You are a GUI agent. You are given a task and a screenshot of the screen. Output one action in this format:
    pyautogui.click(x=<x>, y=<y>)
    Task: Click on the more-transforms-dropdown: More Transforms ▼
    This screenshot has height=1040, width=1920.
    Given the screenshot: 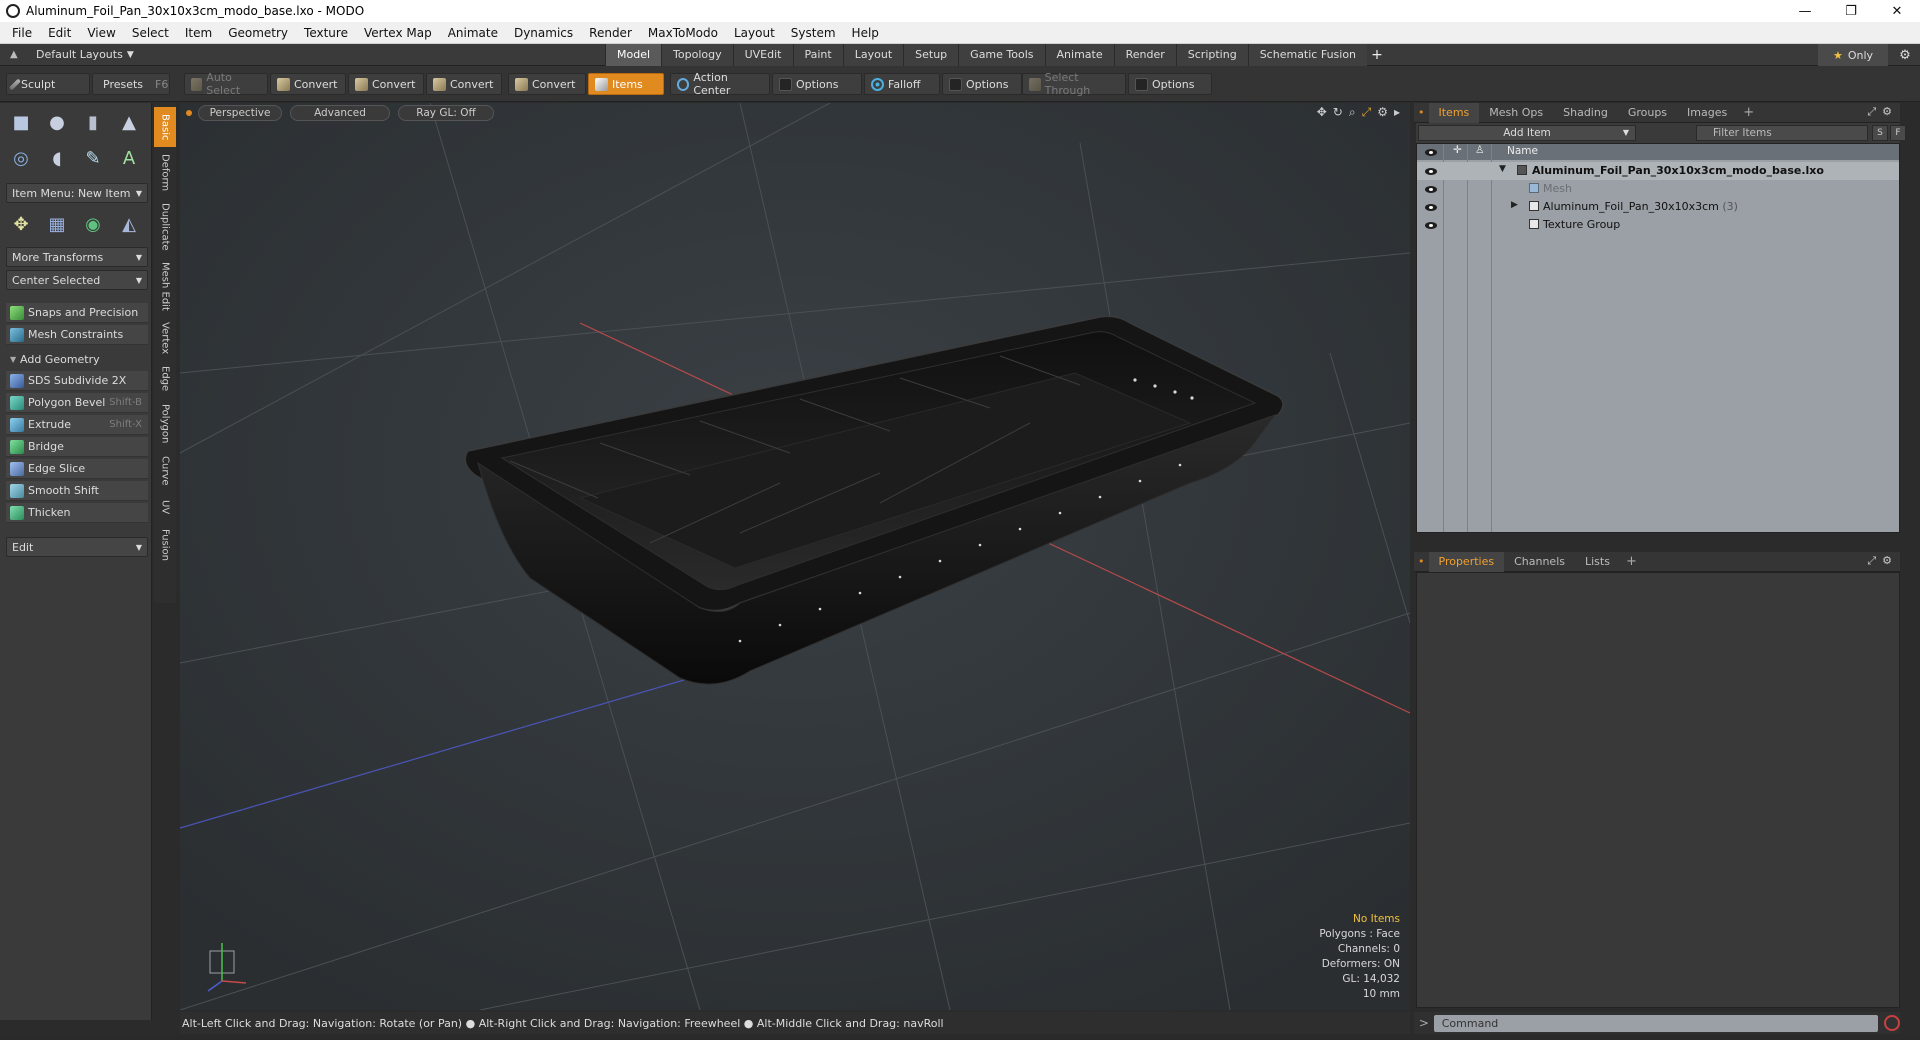 What is the action you would take?
    pyautogui.click(x=77, y=257)
    